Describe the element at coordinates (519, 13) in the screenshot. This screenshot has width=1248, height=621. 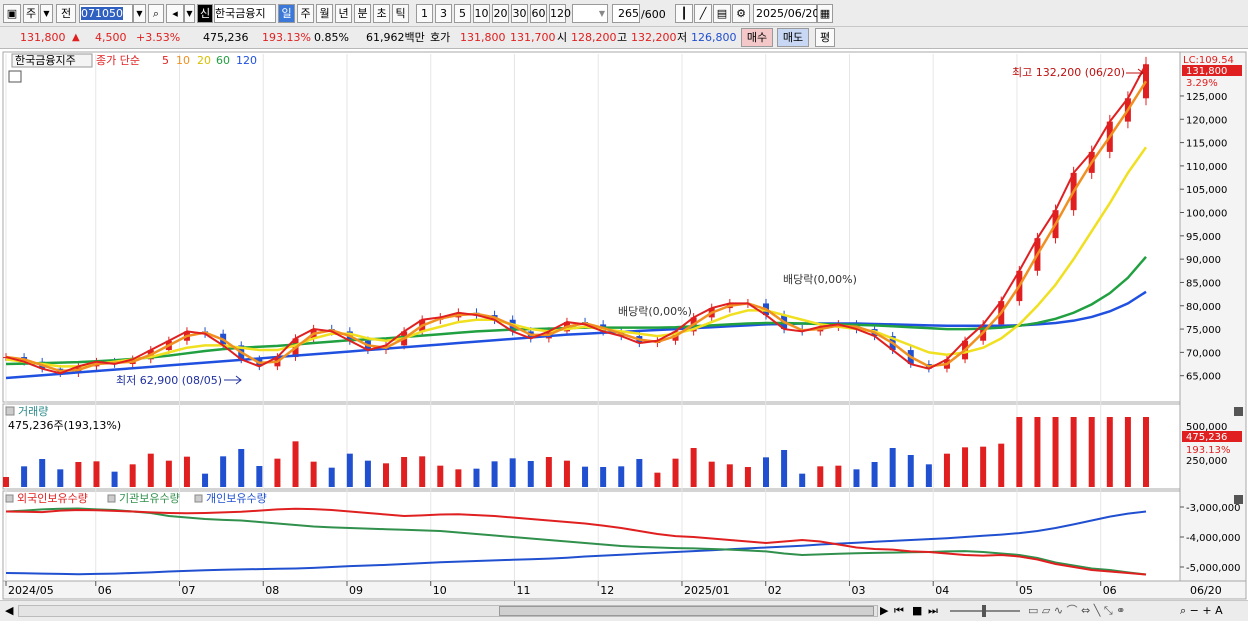
I see `interval-tab-5: 30` at that location.